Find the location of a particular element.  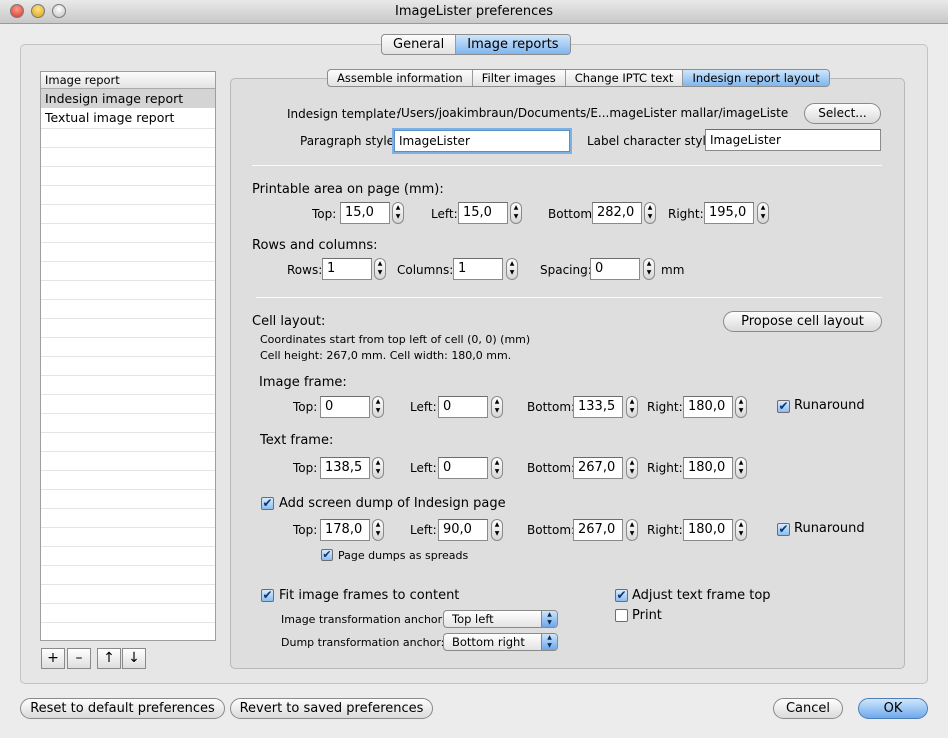

screen-dump-left-label: Left: is located at coordinates (423, 530).